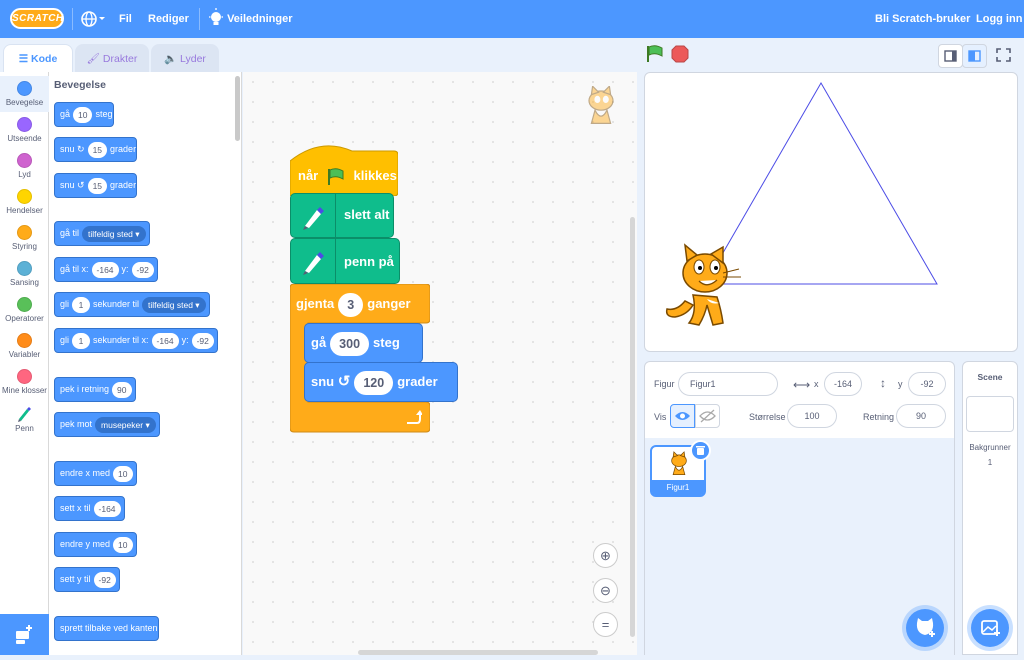  What do you see at coordinates (85, 389) in the screenshot?
I see `block-text: pek i retning` at bounding box center [85, 389].